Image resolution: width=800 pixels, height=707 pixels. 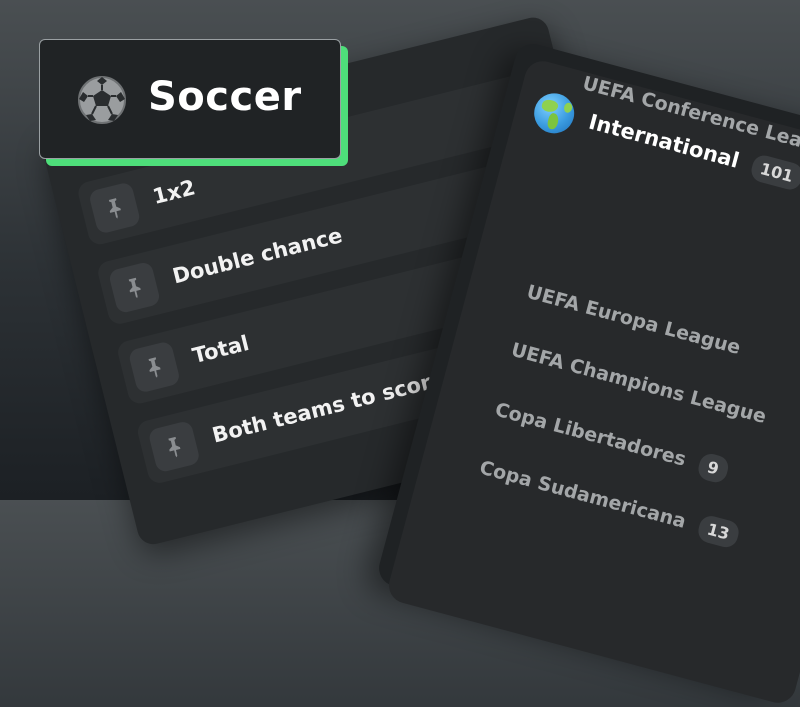 What do you see at coordinates (590, 434) in the screenshot?
I see `league-name: Copa Libertadores` at bounding box center [590, 434].